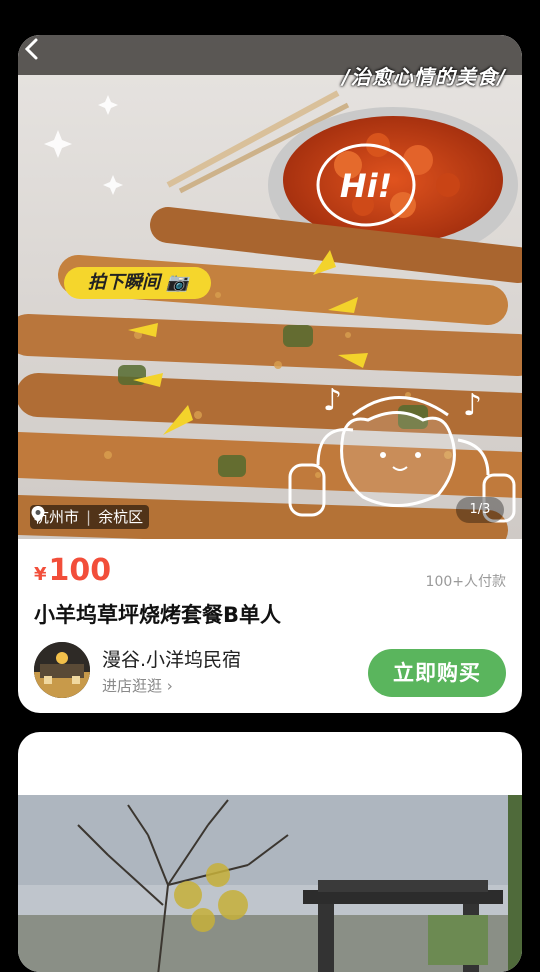 Image resolution: width=540 pixels, height=972 pixels. What do you see at coordinates (171, 658) in the screenshot?
I see `shop-name: 漫谷.小洋坞民宿` at bounding box center [171, 658].